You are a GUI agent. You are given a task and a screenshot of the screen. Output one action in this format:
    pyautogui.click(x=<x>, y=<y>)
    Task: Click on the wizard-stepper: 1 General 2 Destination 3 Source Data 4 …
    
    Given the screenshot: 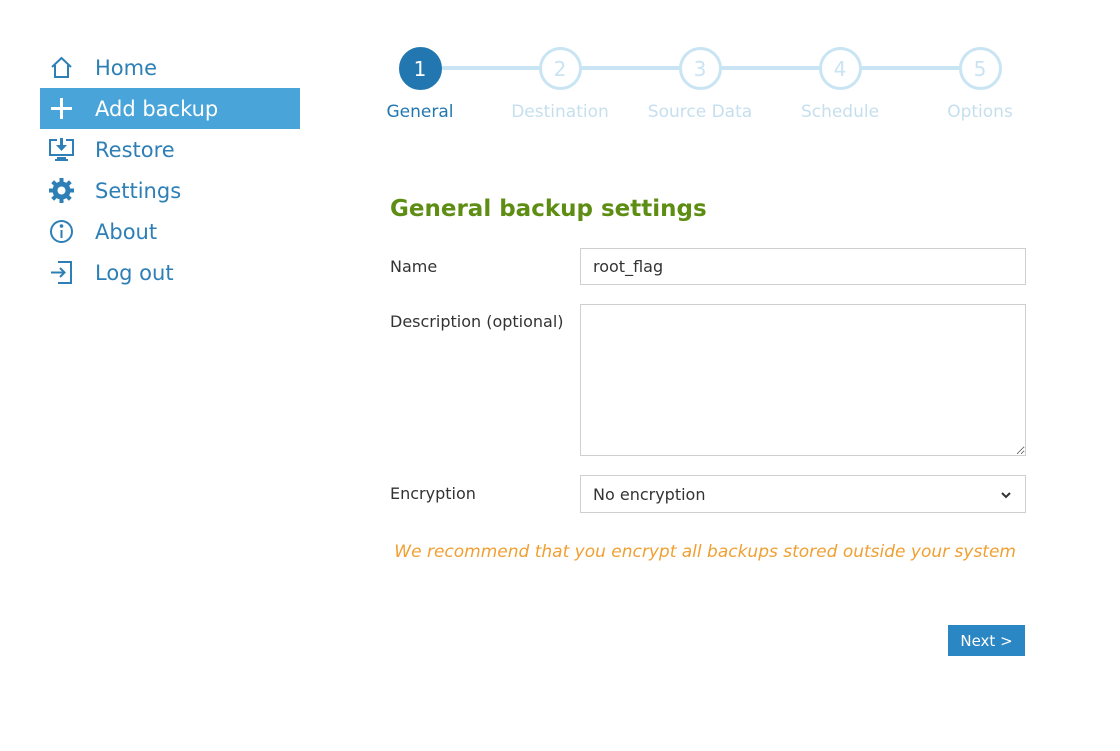 What is the action you would take?
    pyautogui.click(x=700, y=87)
    